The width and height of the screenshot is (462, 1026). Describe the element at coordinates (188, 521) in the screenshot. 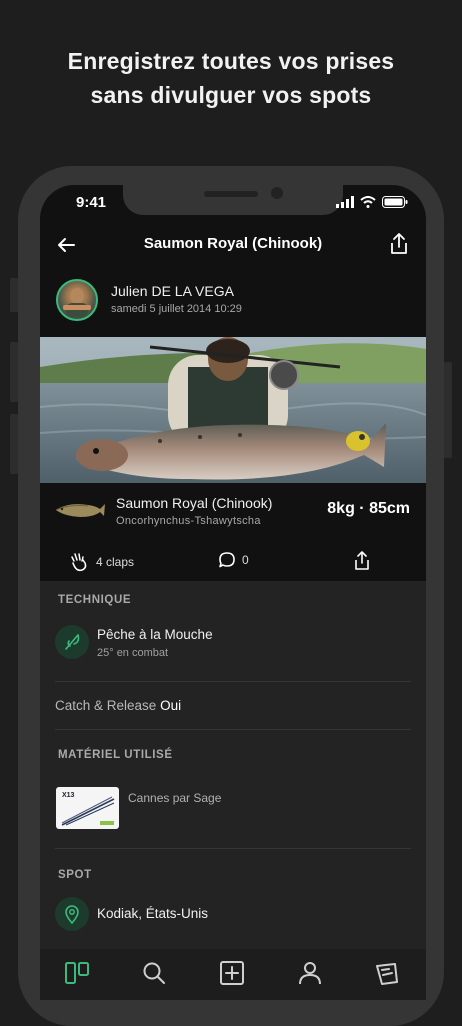

I see `species-scientific-name: Oncorhynchus-Tshawytscha` at that location.